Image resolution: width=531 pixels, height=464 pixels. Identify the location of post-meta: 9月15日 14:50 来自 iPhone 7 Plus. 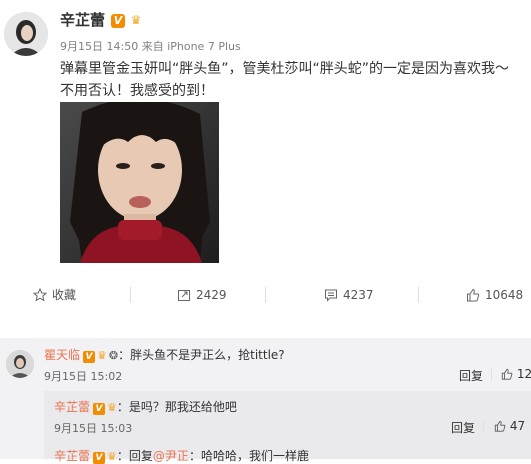
(150, 46).